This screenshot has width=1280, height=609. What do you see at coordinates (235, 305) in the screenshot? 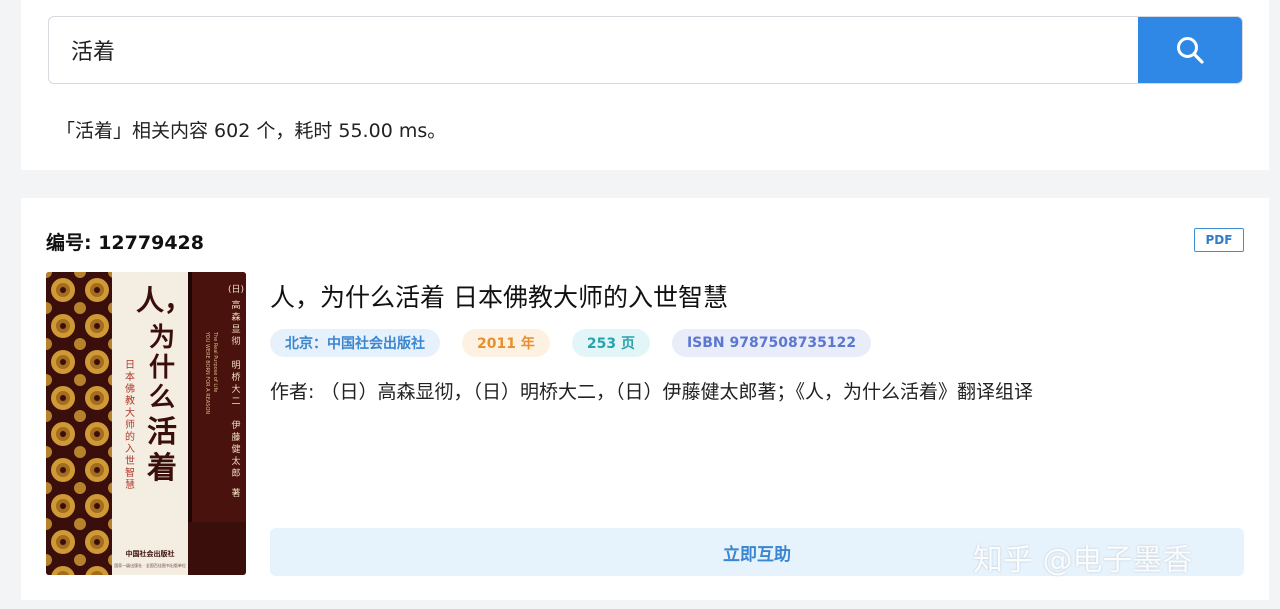
I see `svg-text: 高` at bounding box center [235, 305].